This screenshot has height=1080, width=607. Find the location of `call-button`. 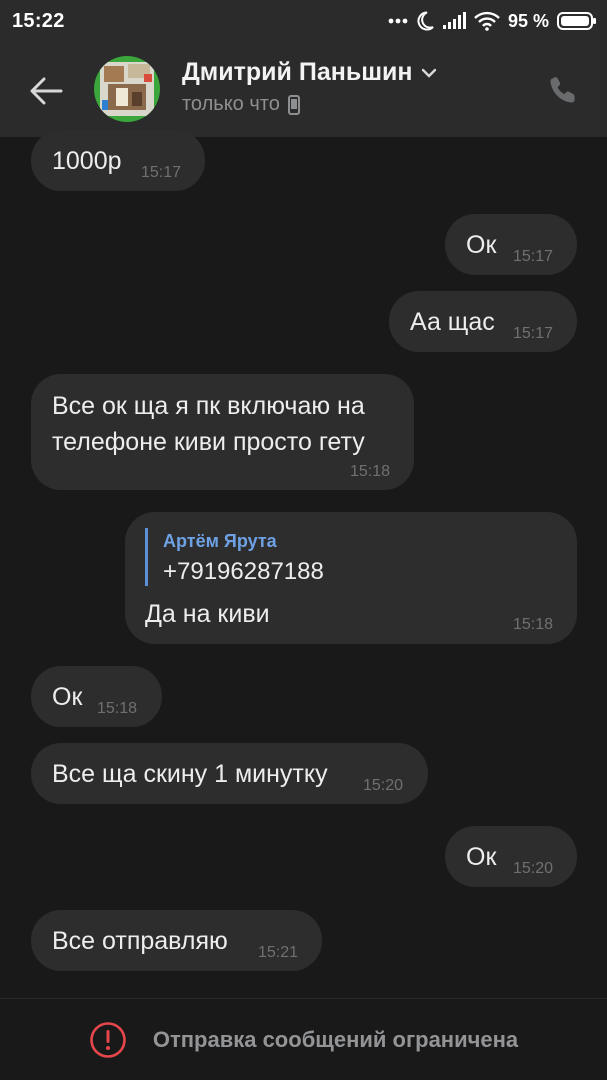

call-button is located at coordinates (563, 90).